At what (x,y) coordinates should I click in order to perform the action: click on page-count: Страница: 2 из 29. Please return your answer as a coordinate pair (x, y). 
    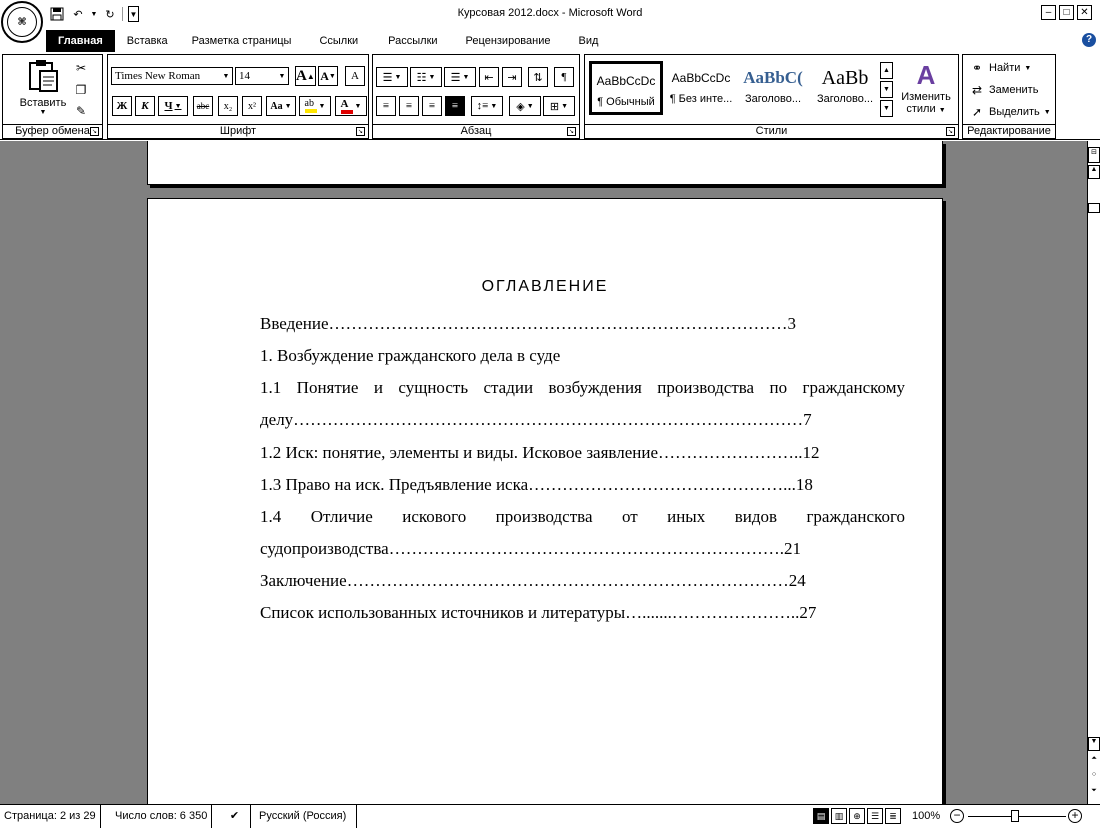
    Looking at the image, I should click on (50, 816).